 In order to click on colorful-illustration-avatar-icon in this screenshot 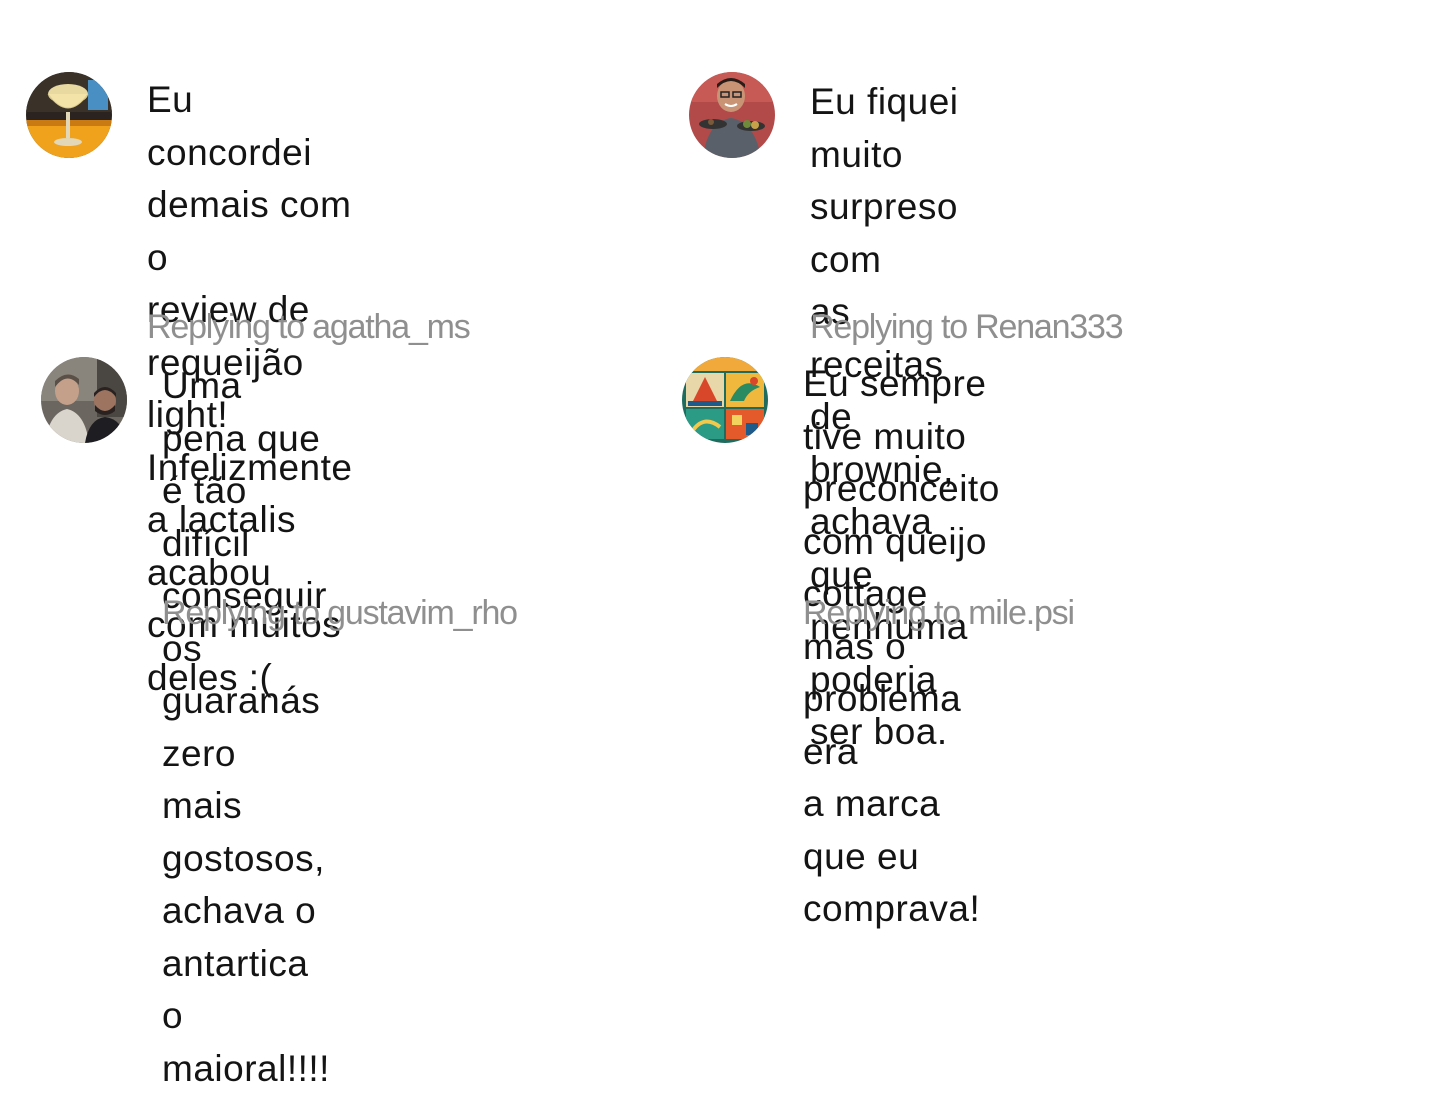, I will do `click(725, 400)`.